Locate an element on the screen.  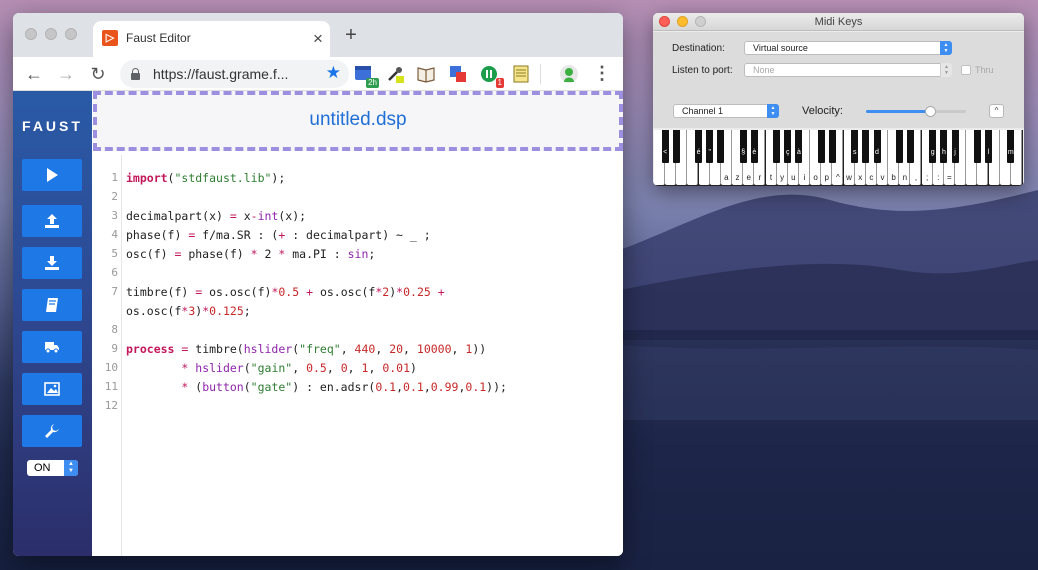
key-shortcut-label: a is located at coordinates (726, 177).